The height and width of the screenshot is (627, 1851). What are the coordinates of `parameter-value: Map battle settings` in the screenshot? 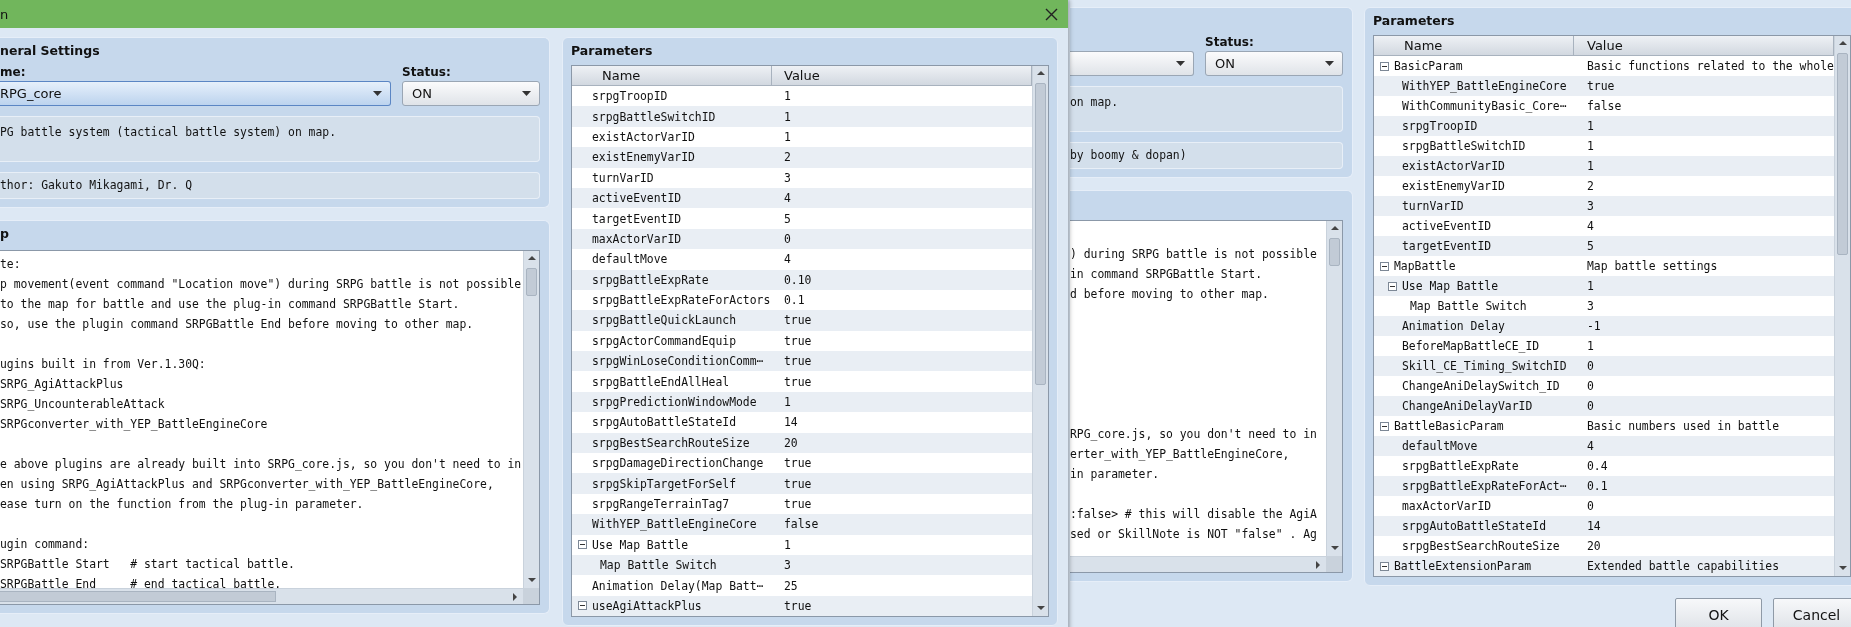 It's located at (1652, 266).